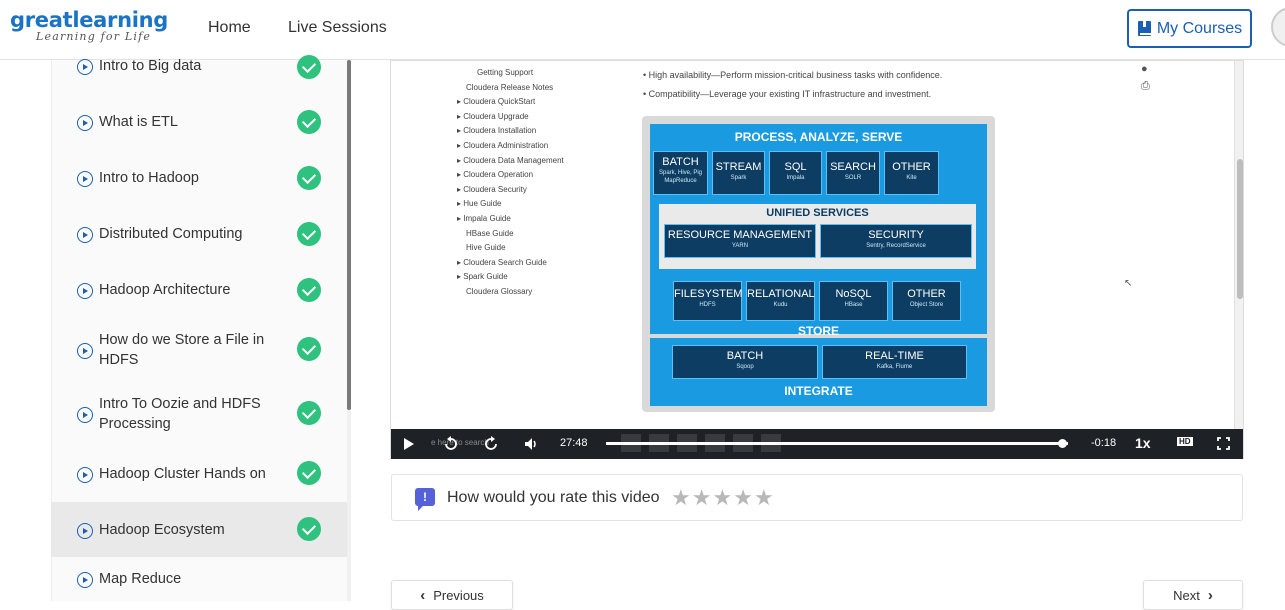  I want to click on process-box-other: OTHER Kite, so click(911, 173).